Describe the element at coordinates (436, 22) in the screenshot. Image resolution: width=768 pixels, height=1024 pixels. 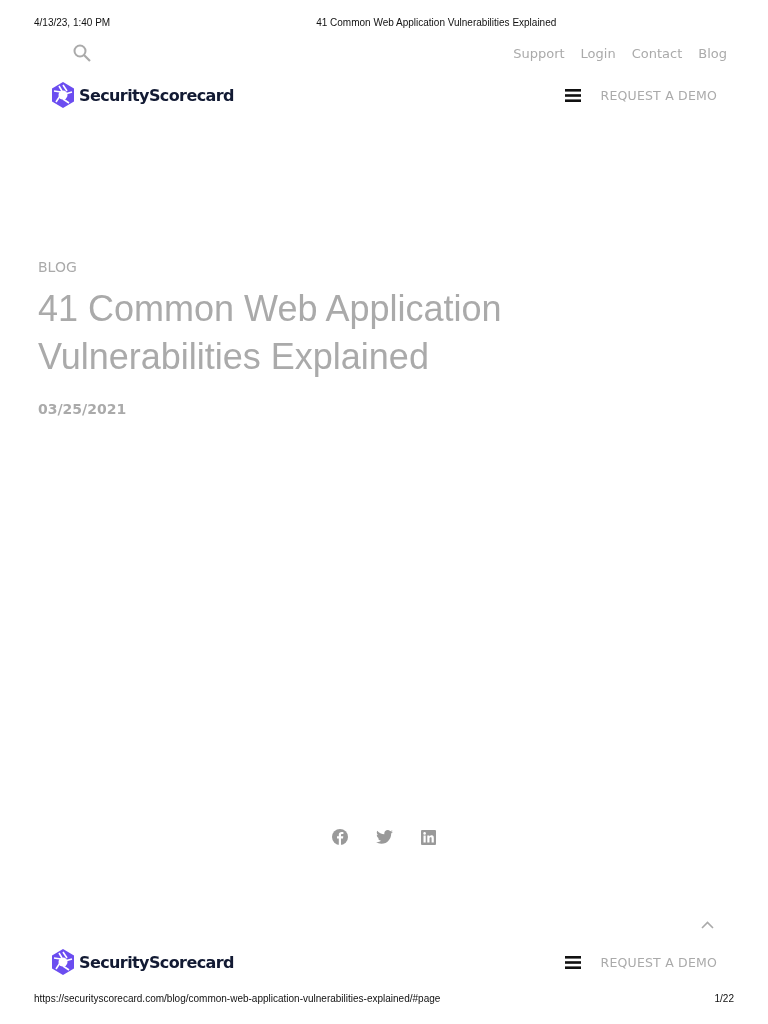
I see `print-title: 41 Common Web Application Vulnerabilities Explained` at that location.